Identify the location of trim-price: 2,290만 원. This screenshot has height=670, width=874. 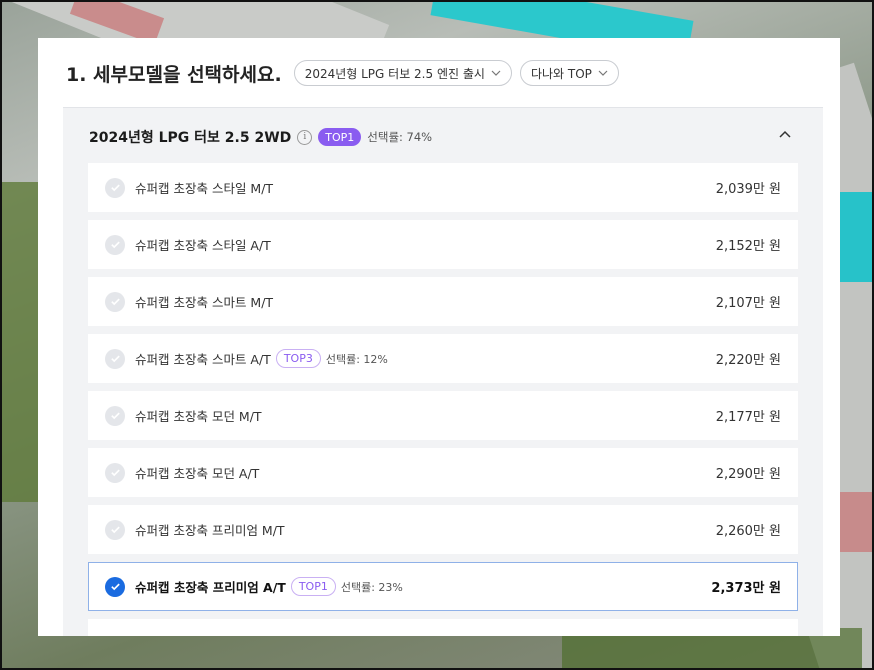
(748, 474).